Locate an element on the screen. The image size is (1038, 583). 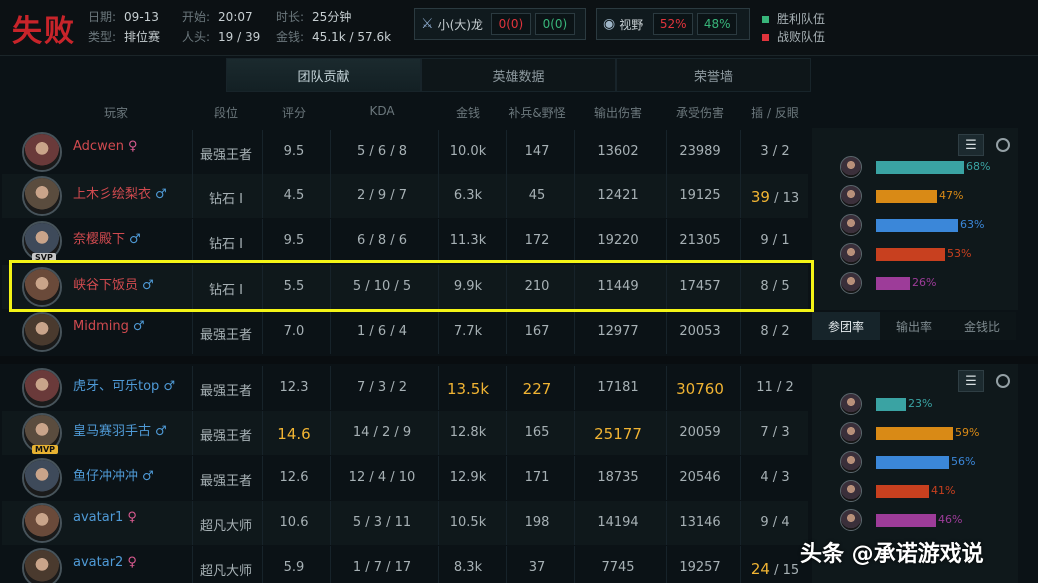
player-name: 上木彡绘梨衣 ♂ is located at coordinates (120, 192).